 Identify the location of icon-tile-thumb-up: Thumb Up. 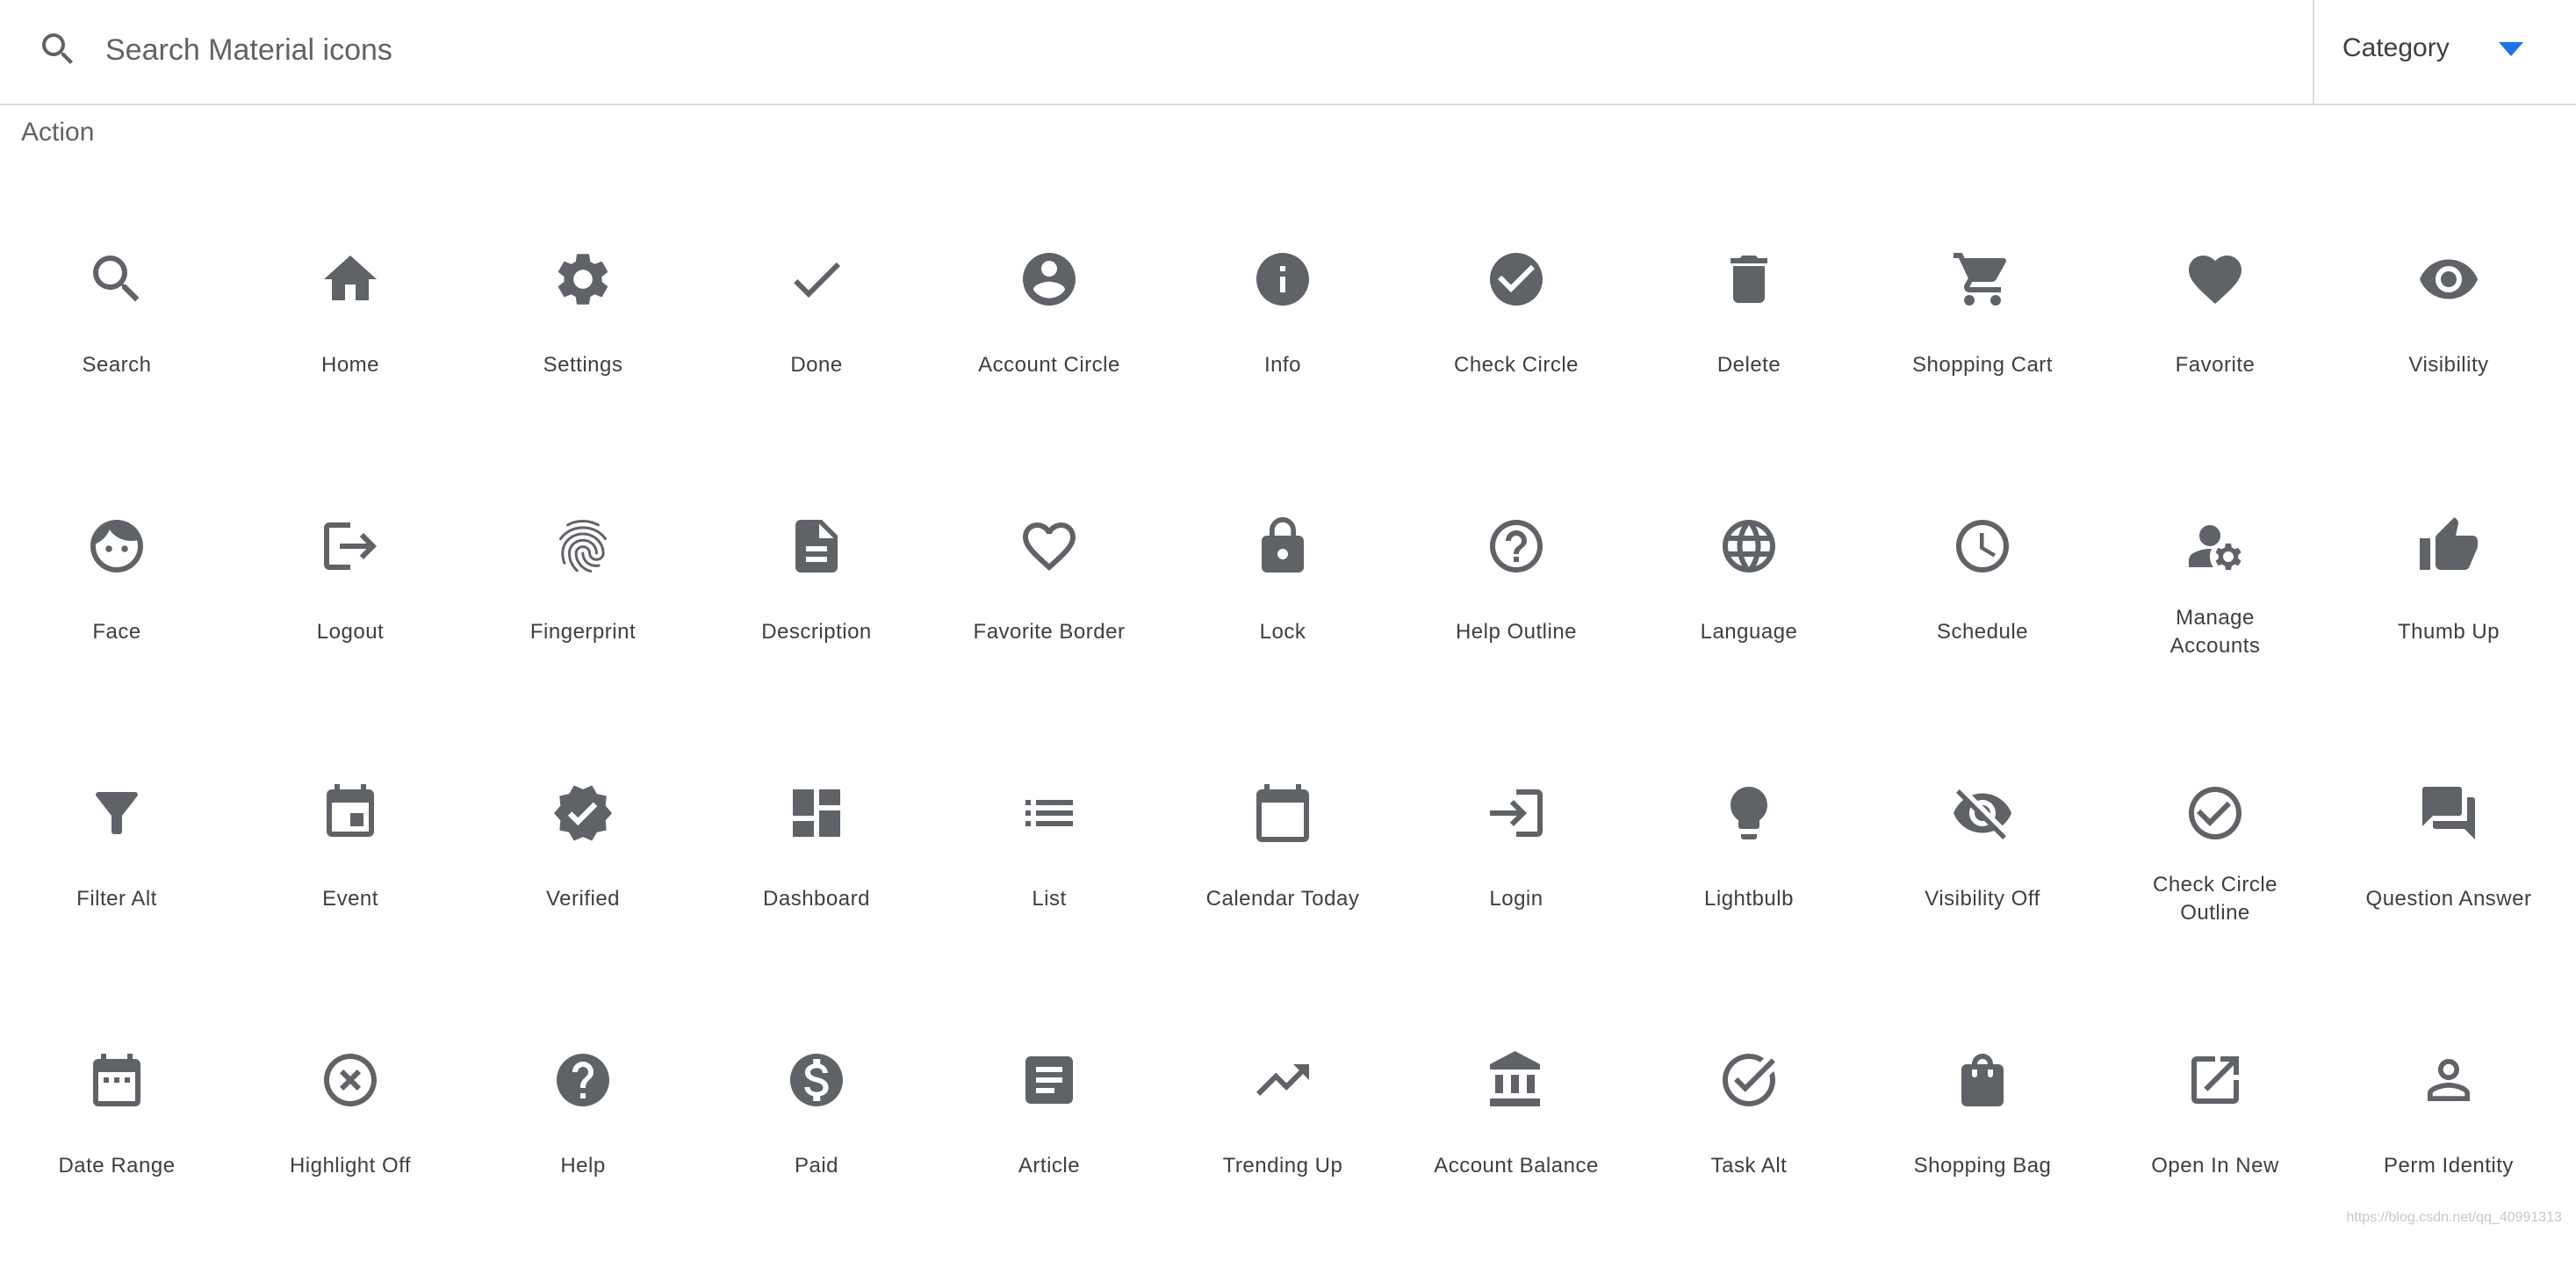
(2448, 616).